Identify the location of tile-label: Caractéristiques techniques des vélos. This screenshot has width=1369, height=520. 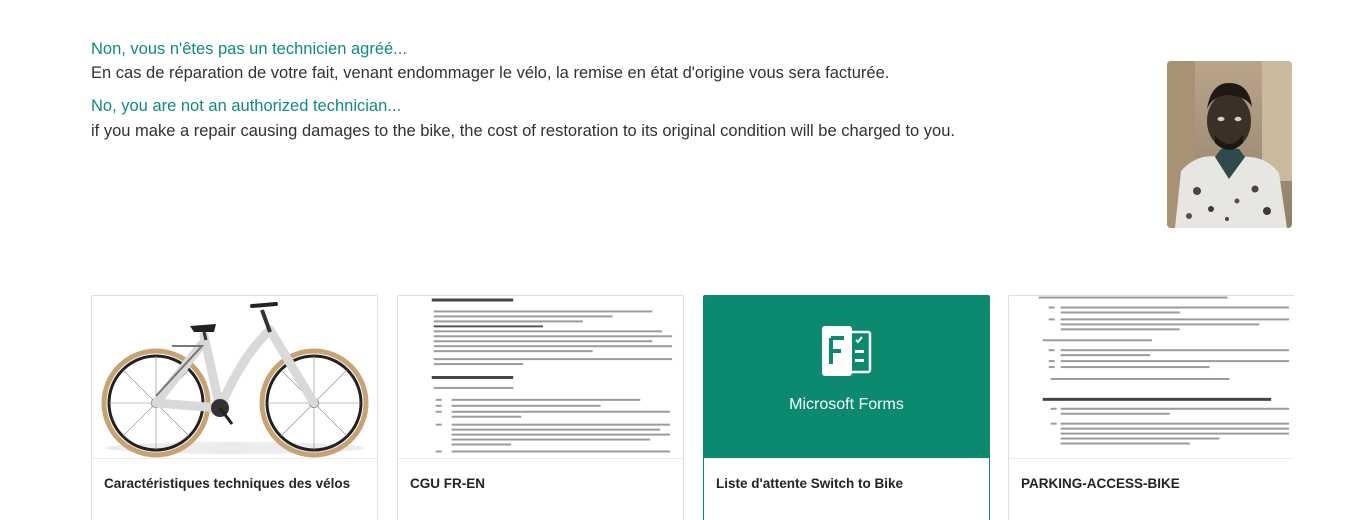
(227, 483).